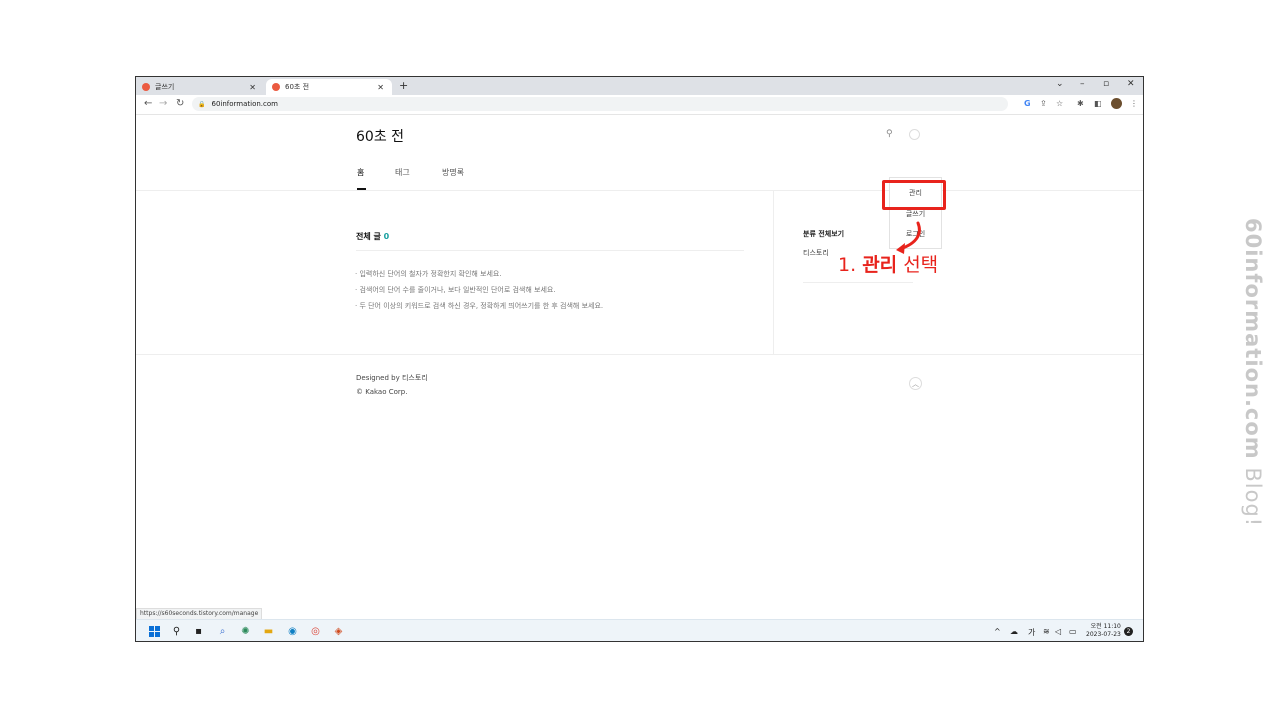  What do you see at coordinates (1253, 339) in the screenshot?
I see `watermark-site: 60information.com` at bounding box center [1253, 339].